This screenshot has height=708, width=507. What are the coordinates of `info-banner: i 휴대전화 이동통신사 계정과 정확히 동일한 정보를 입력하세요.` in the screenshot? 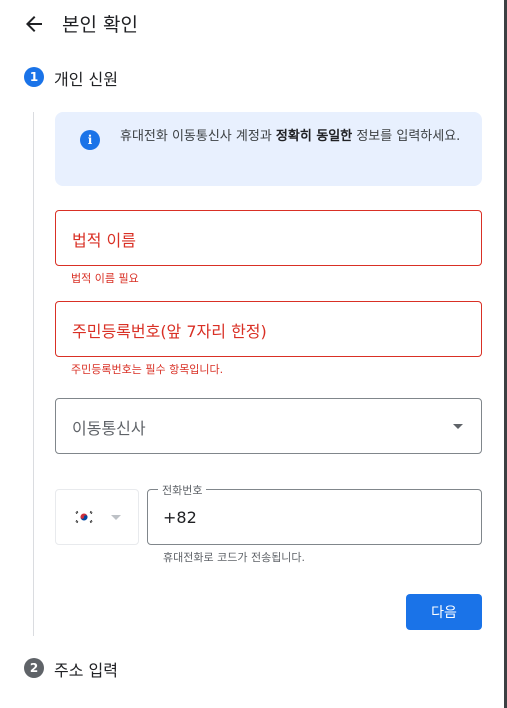 It's located at (268, 149).